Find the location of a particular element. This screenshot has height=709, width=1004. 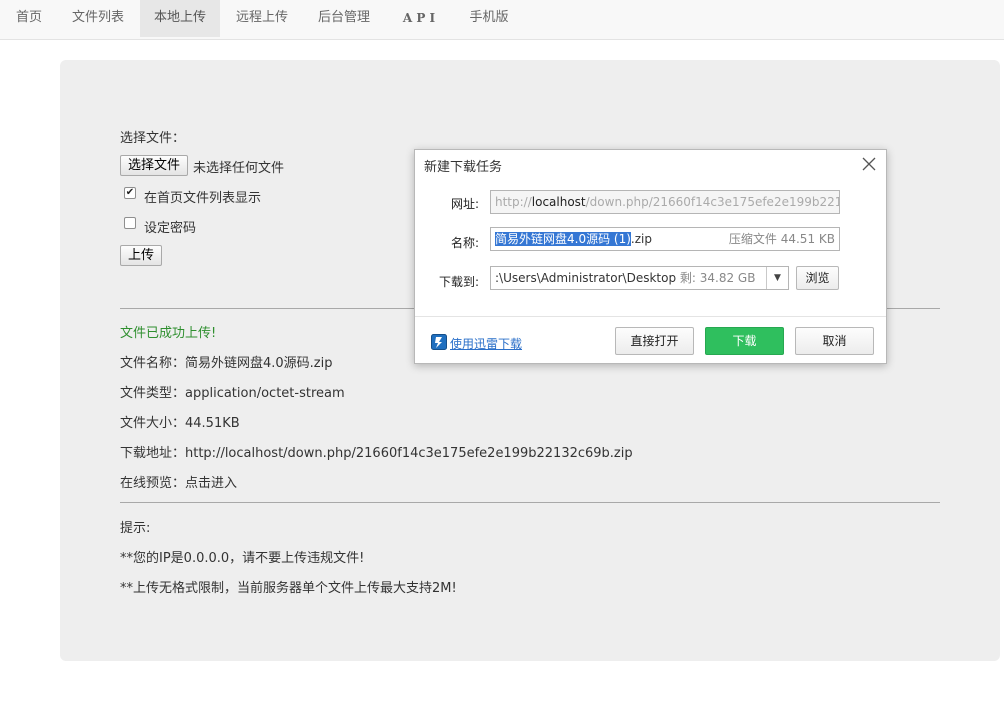

set-password-label: 设定密码 is located at coordinates (170, 228).